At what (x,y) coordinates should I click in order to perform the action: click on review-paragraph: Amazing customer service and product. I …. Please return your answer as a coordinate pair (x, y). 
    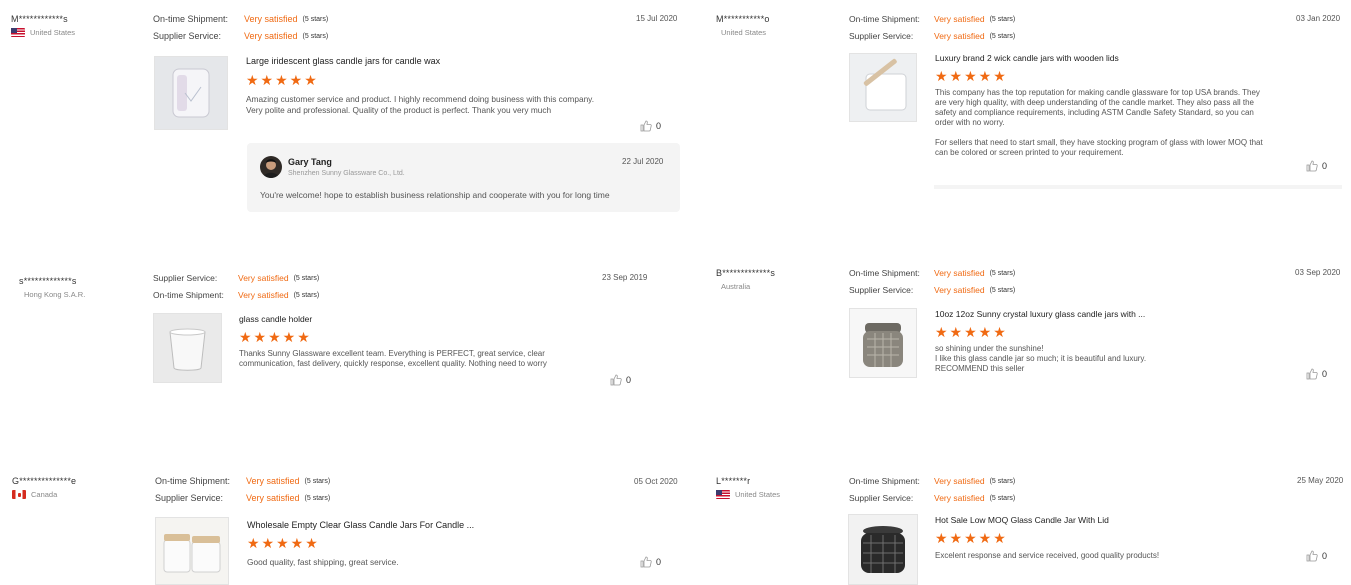
    Looking at the image, I should click on (420, 104).